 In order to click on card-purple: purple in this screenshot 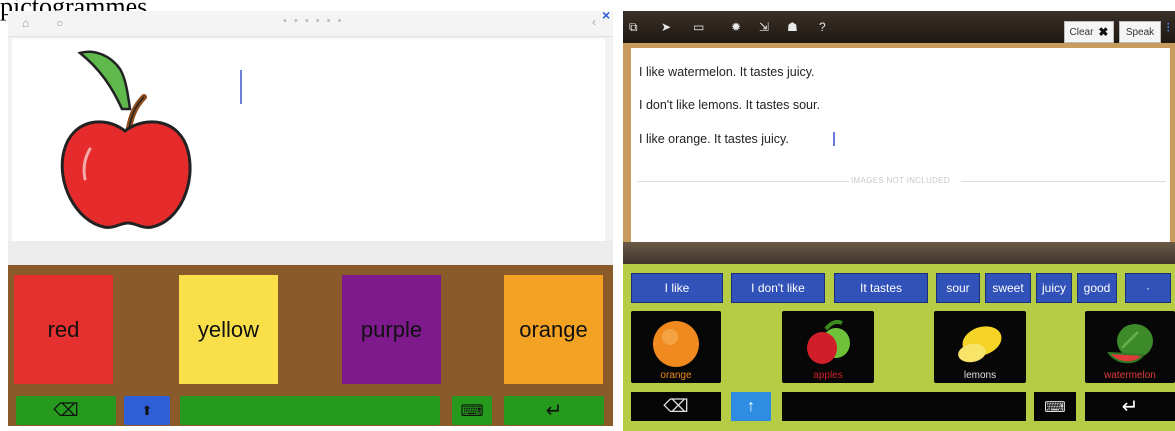, I will do `click(391, 329)`.